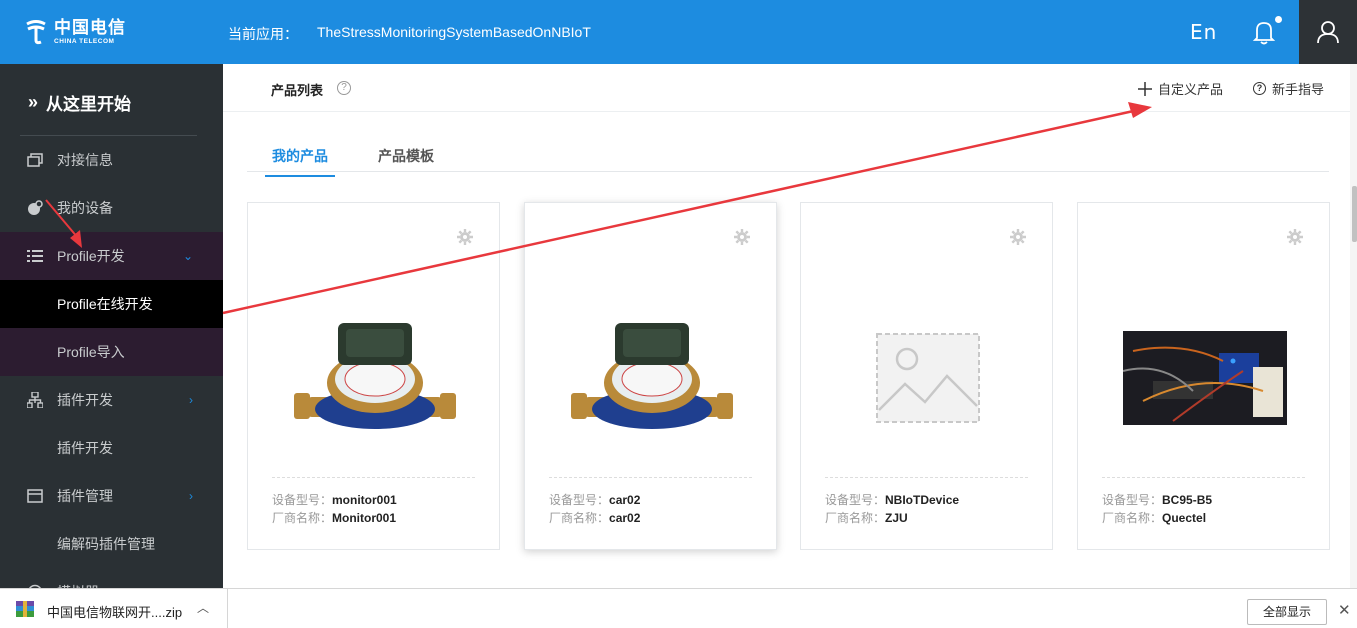 Image resolution: width=1357 pixels, height=628 pixels. I want to click on product-tabs: 我的产品 产品模板, so click(788, 158).